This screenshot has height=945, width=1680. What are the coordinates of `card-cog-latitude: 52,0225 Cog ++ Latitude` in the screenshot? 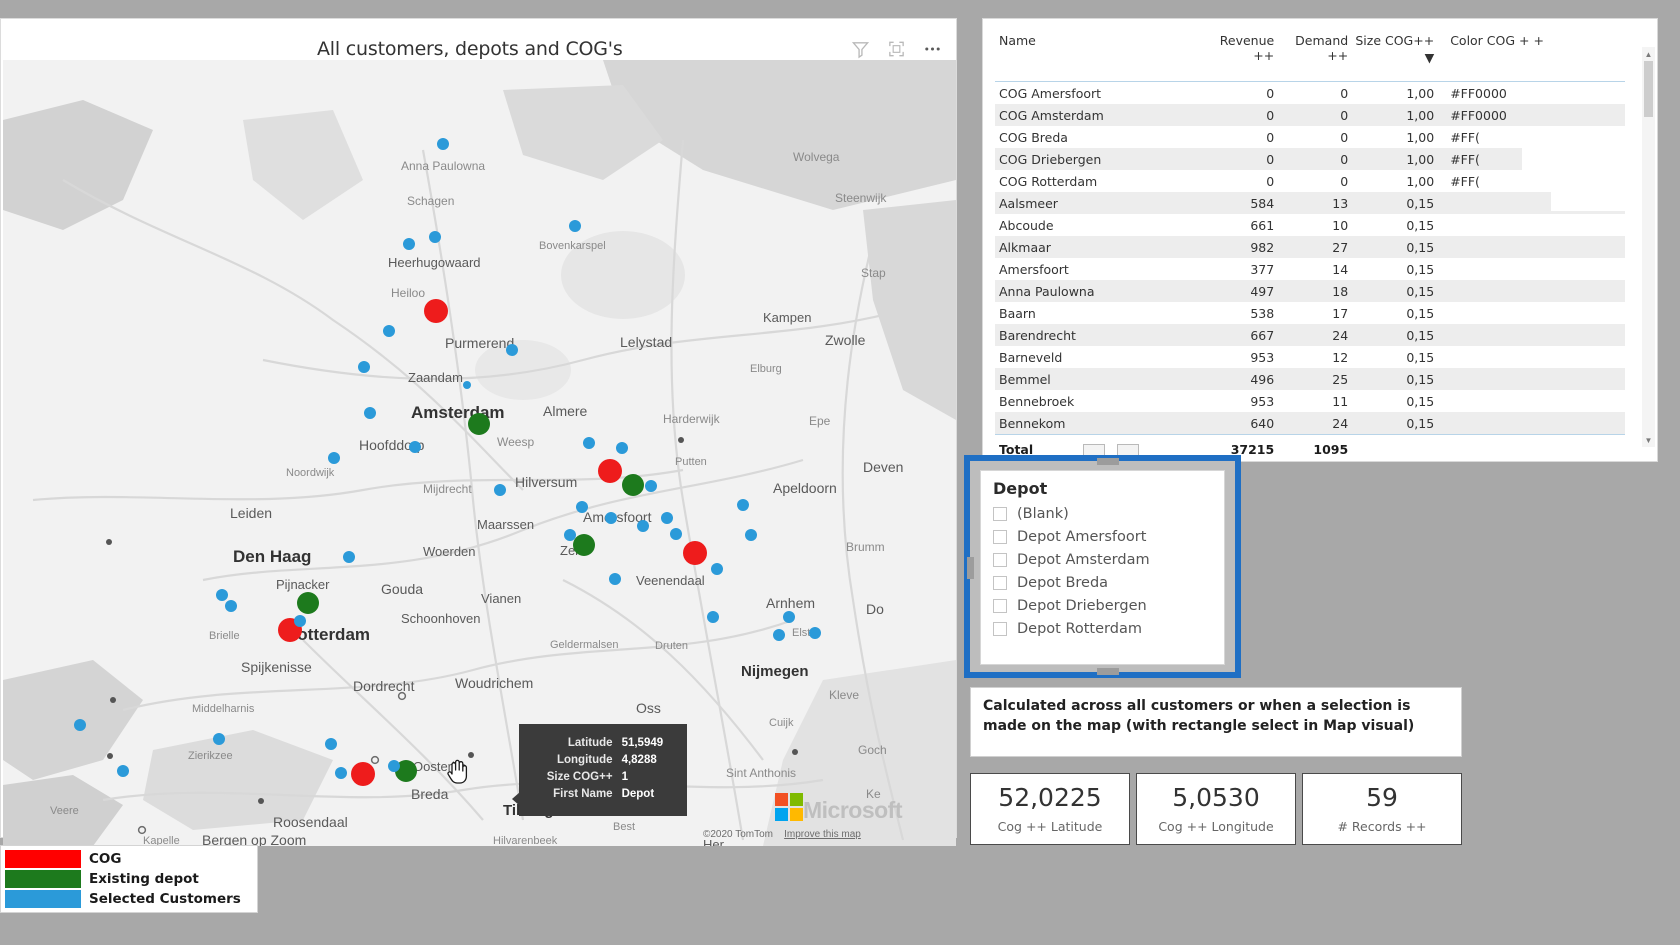 It's located at (1050, 809).